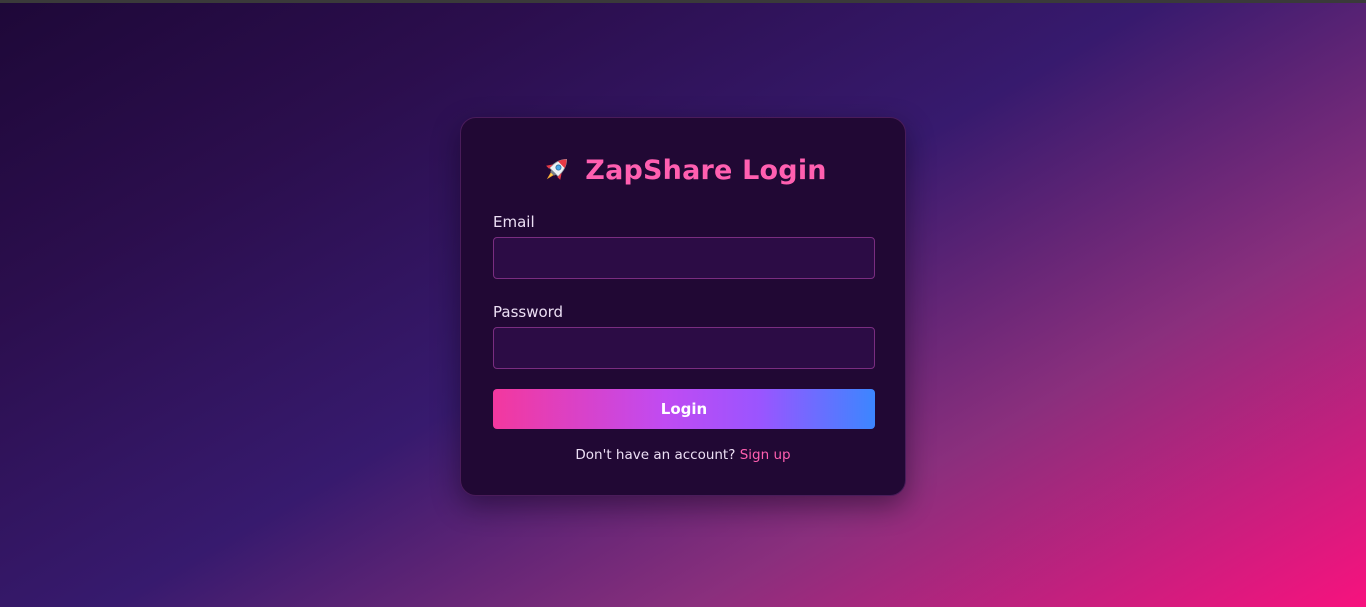  Describe the element at coordinates (683, 1) in the screenshot. I see `window-top-border` at that location.